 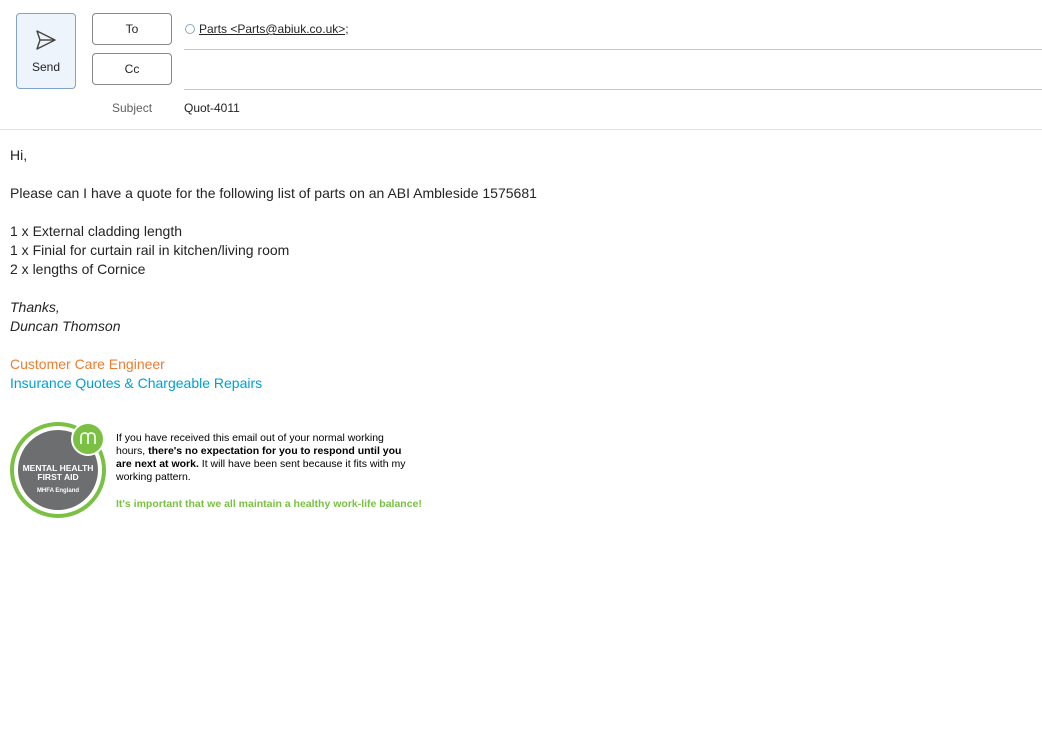 What do you see at coordinates (19, 155) in the screenshot?
I see `greeting: Hi,` at bounding box center [19, 155].